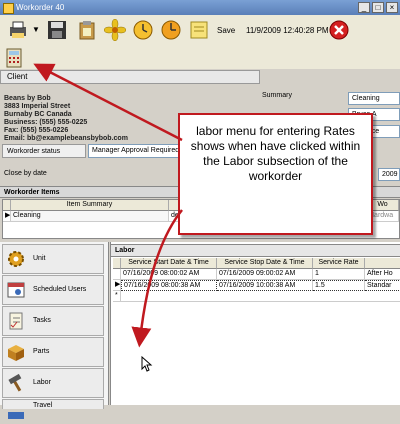 Image resolution: width=400 pixels, height=424 pixels. Describe the element at coordinates (169, 263) in the screenshot. I see `column-service-start: Service Start Date & Time` at that location.